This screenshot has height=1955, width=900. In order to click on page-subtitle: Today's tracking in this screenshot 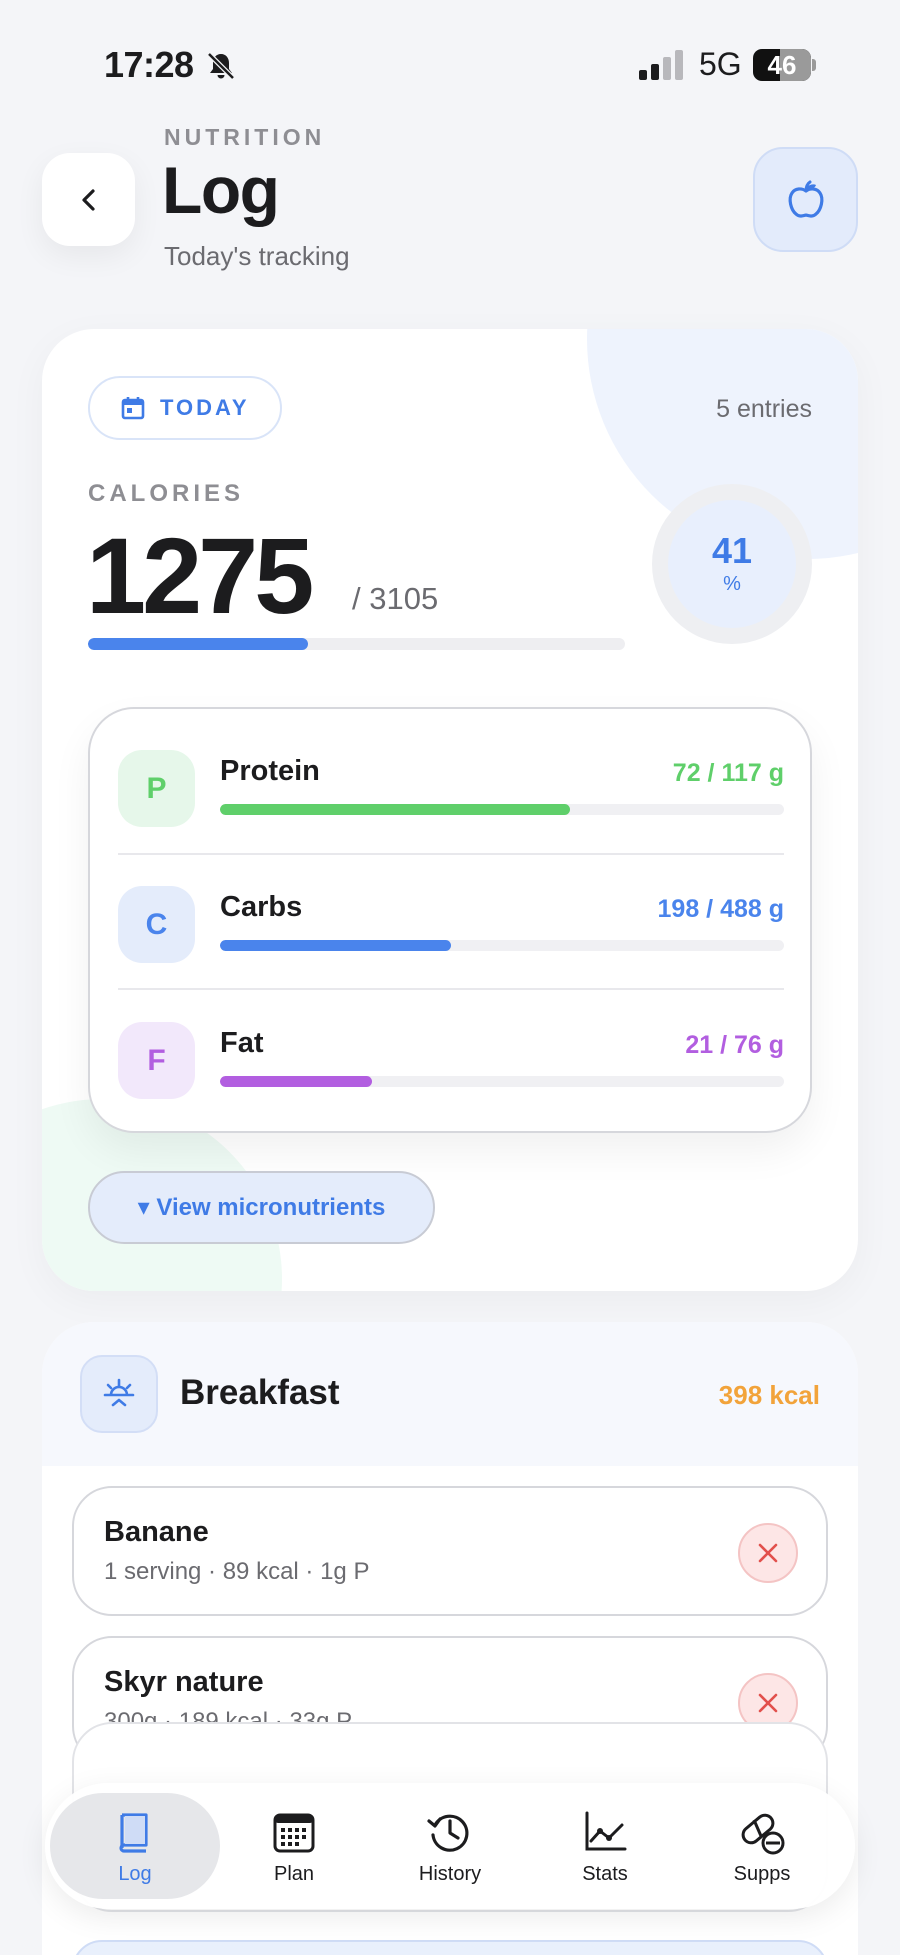, I will do `click(257, 256)`.